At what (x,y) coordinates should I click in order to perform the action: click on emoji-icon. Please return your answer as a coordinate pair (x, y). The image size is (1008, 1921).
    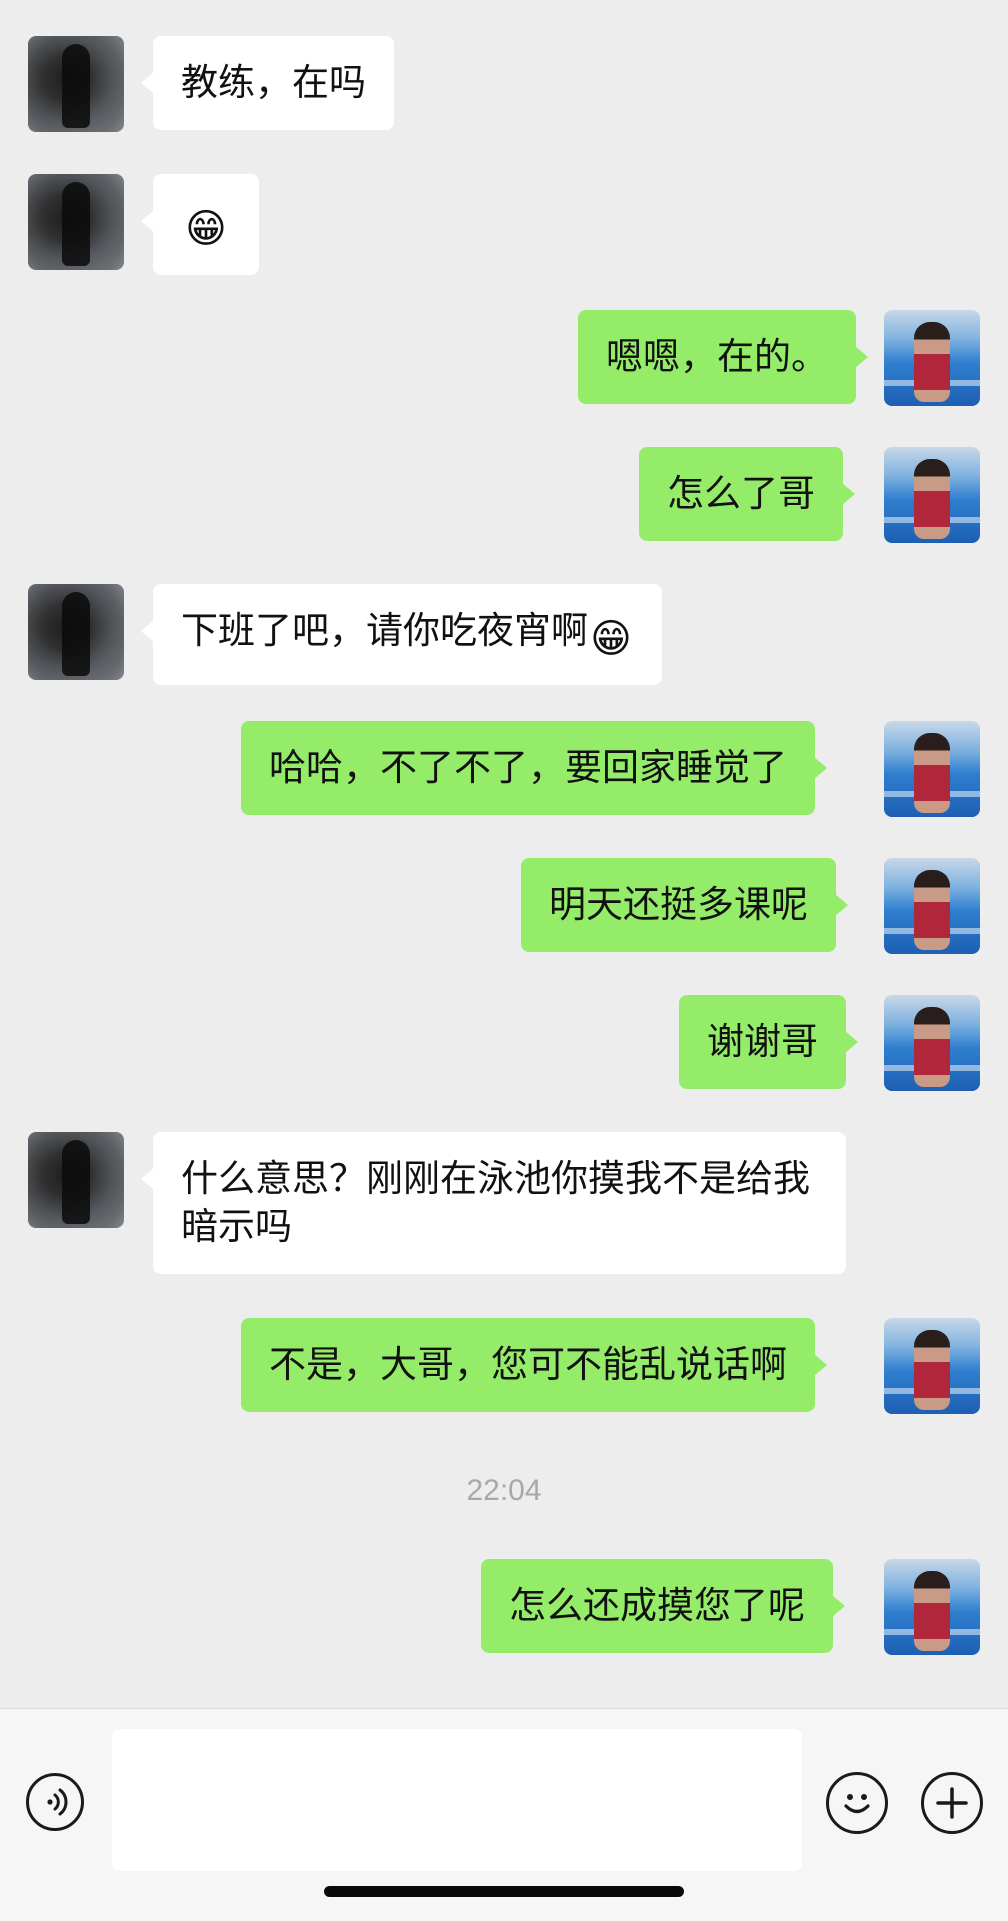
    Looking at the image, I should click on (857, 1804).